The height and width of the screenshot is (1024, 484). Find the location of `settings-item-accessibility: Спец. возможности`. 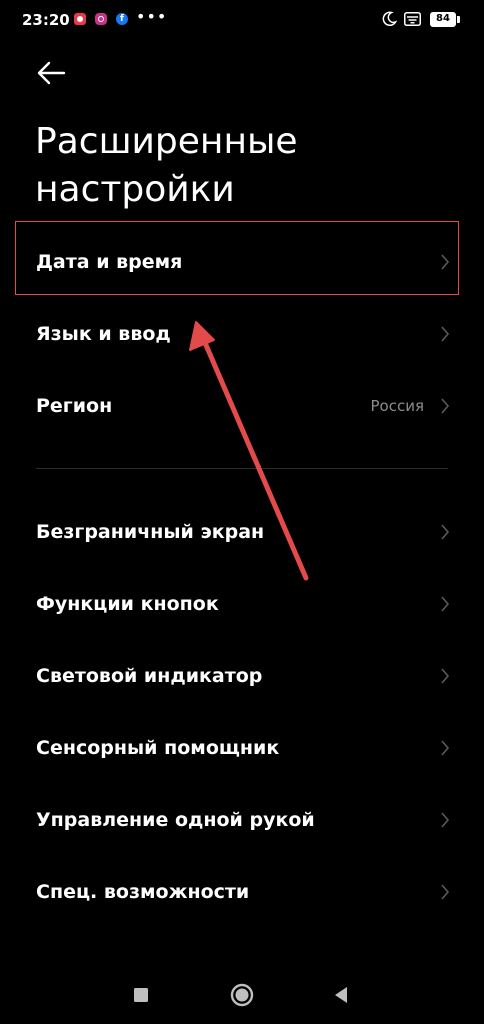

settings-item-accessibility: Спец. возможности is located at coordinates (239, 892).